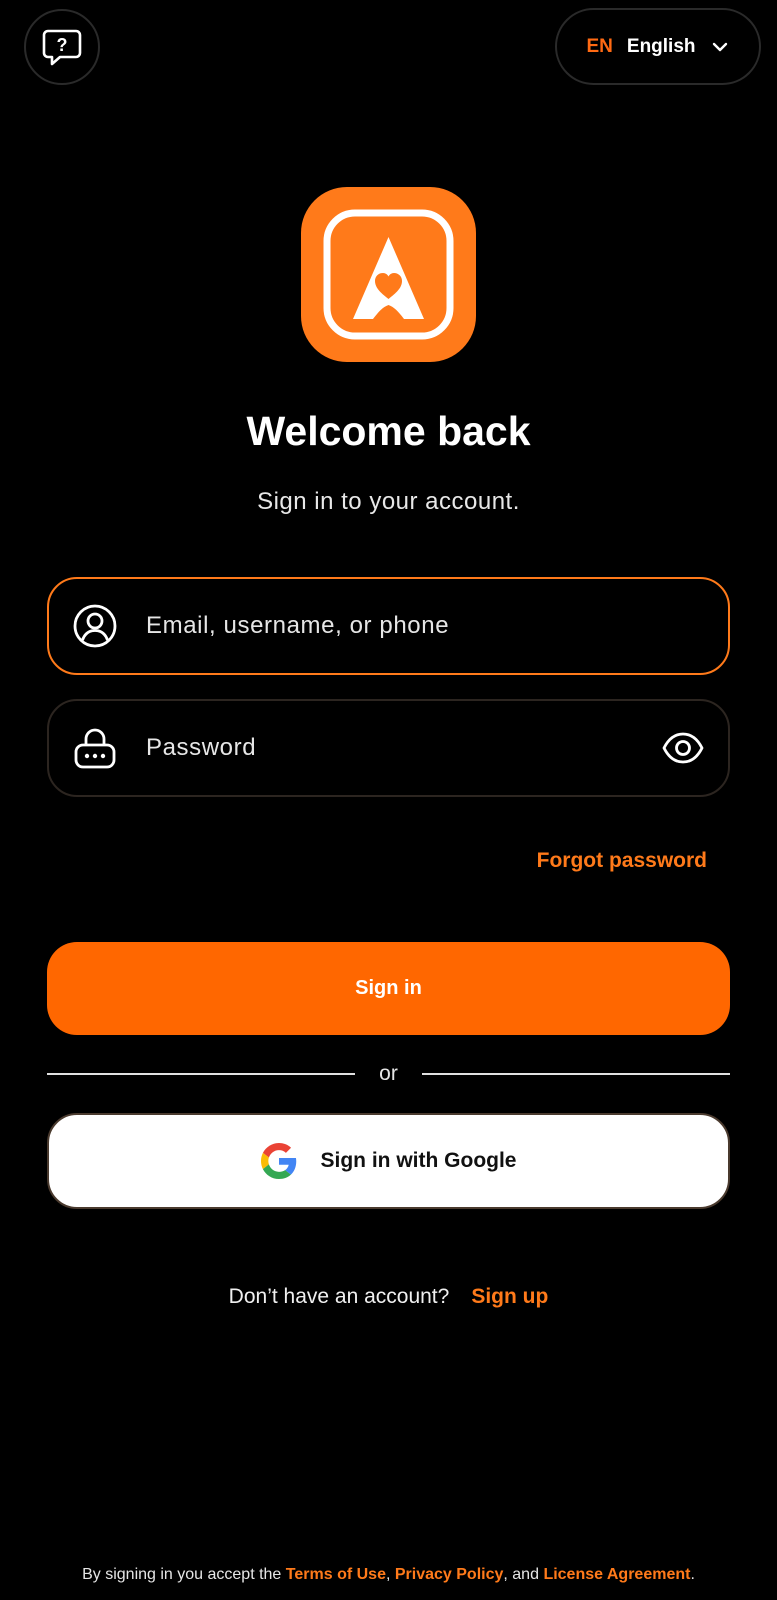 This screenshot has height=1600, width=777. What do you see at coordinates (95, 626) in the screenshot?
I see `user-circle-icon` at bounding box center [95, 626].